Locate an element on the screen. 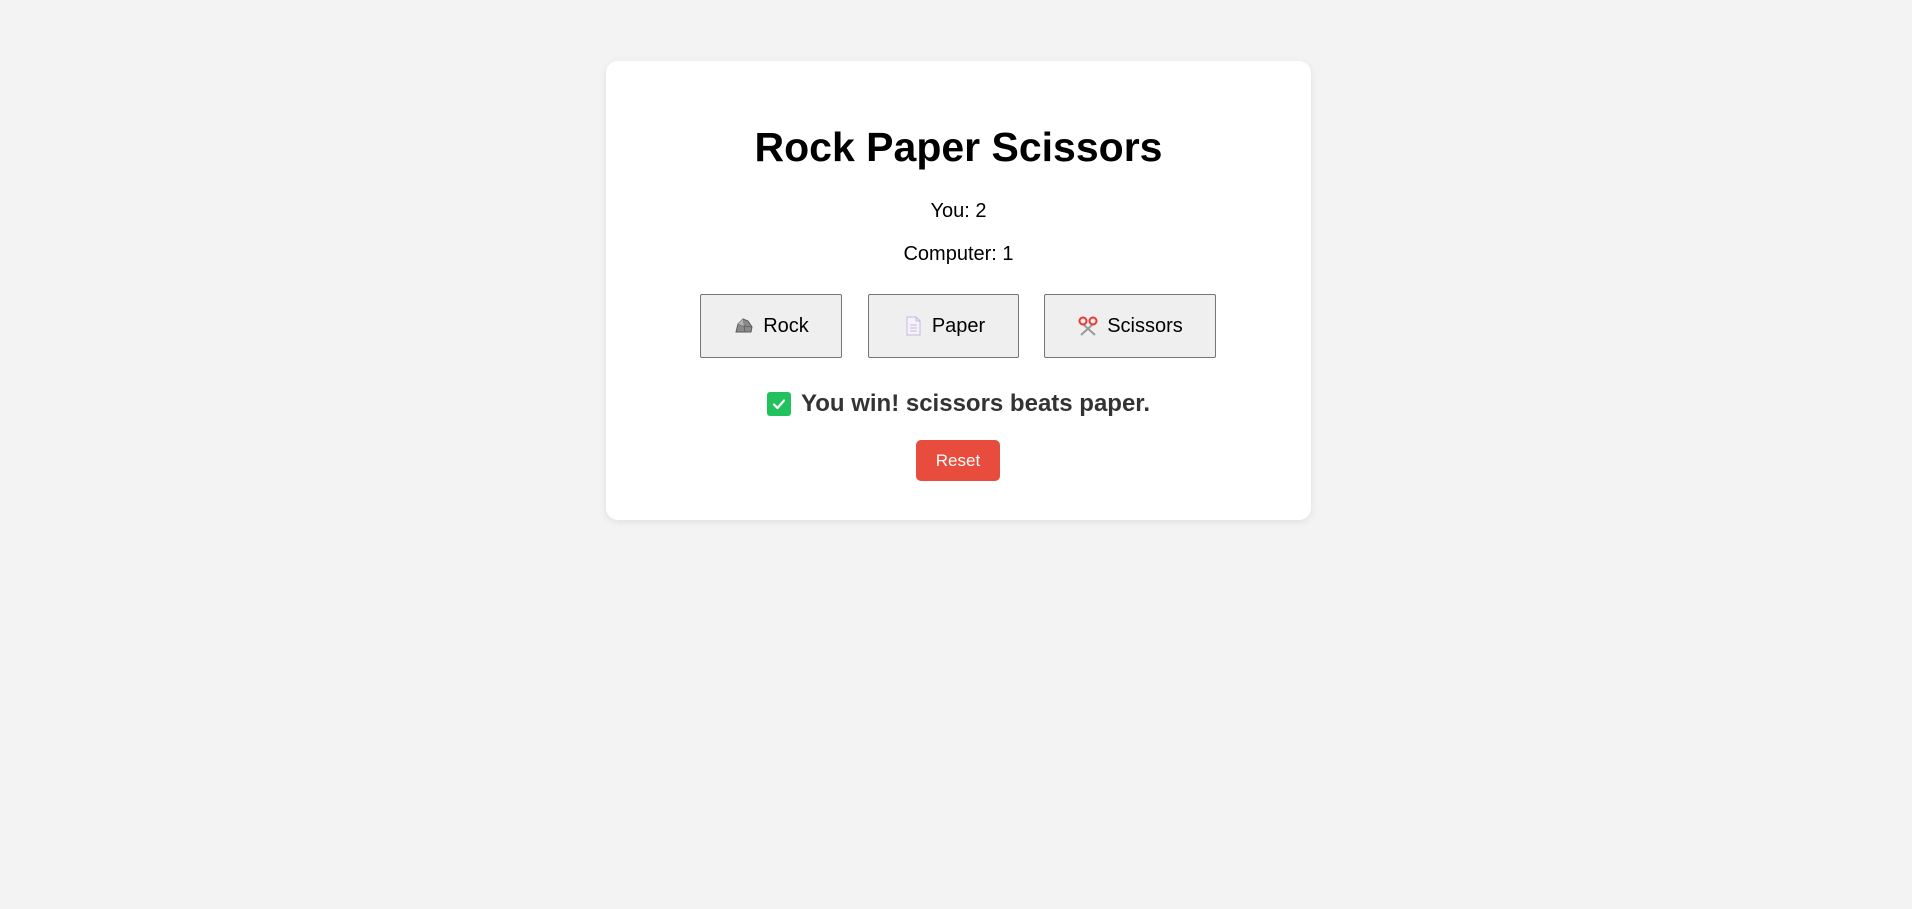  check-mark-icon is located at coordinates (778, 404).